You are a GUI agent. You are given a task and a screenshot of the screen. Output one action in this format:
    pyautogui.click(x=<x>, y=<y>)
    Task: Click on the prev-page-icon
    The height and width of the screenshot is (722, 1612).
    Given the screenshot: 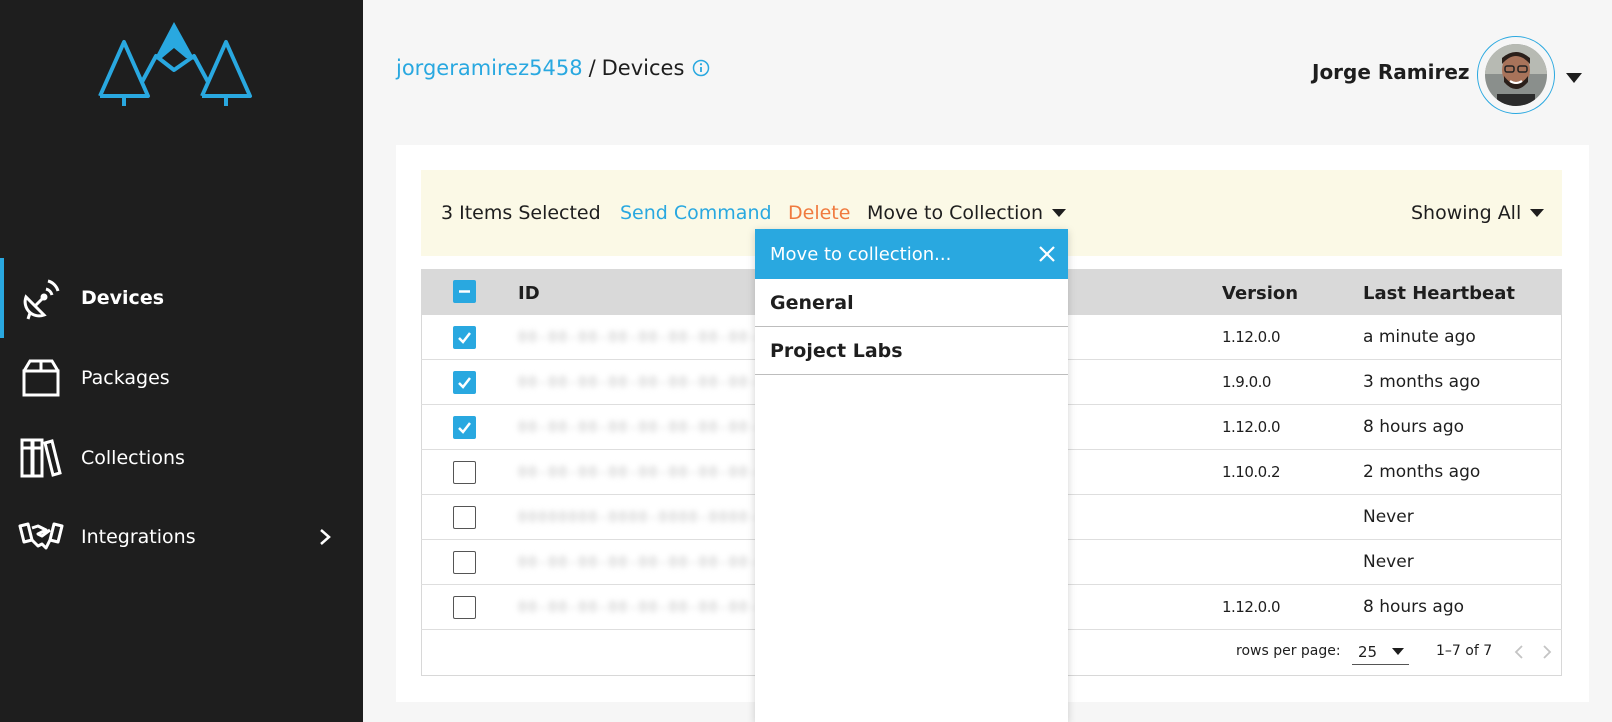 What is the action you would take?
    pyautogui.click(x=1519, y=652)
    